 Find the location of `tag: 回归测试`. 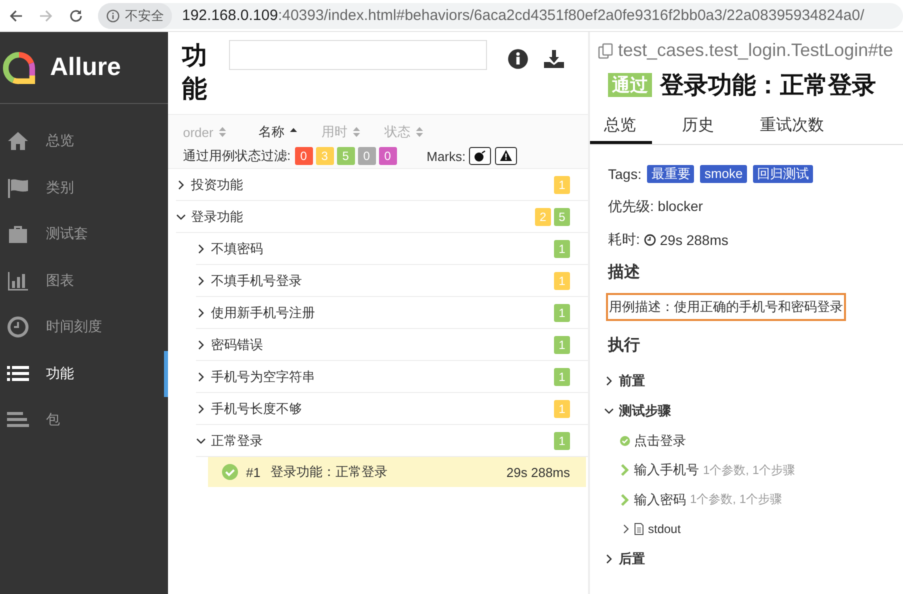

tag: 回归测试 is located at coordinates (782, 173).